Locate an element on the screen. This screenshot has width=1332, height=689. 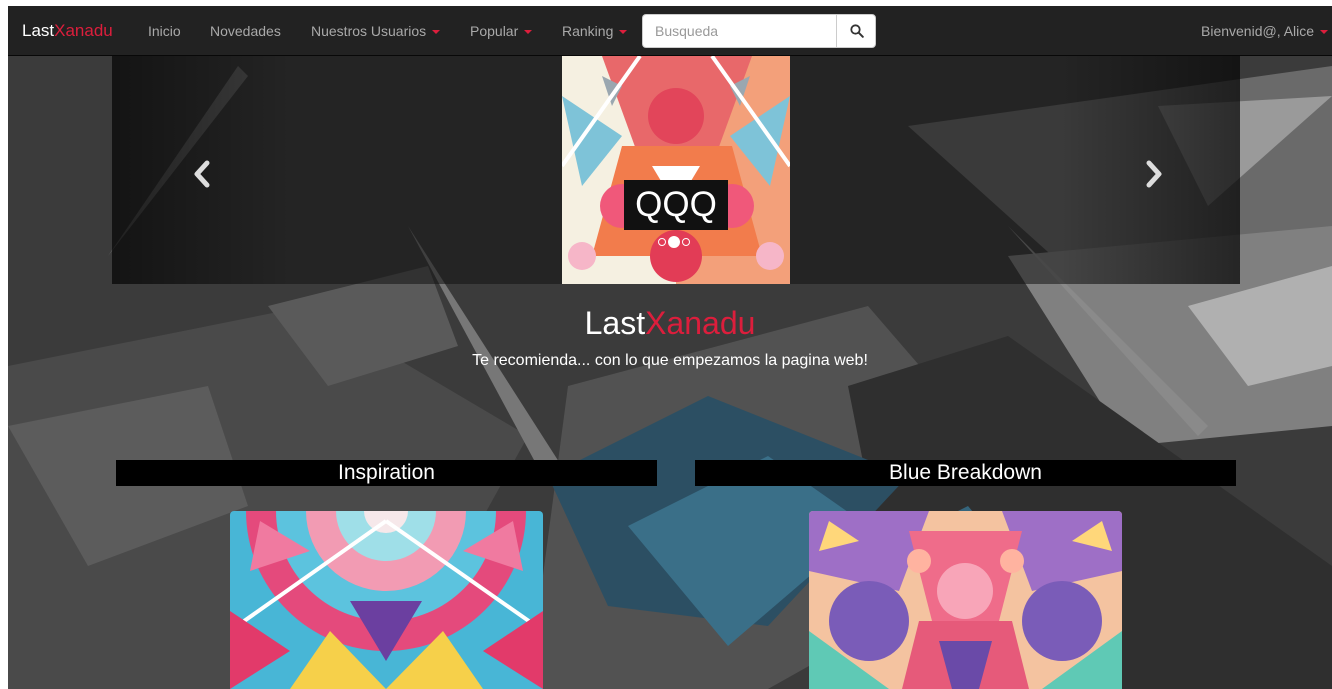
nav-link-novedades: Novedades is located at coordinates (245, 31).